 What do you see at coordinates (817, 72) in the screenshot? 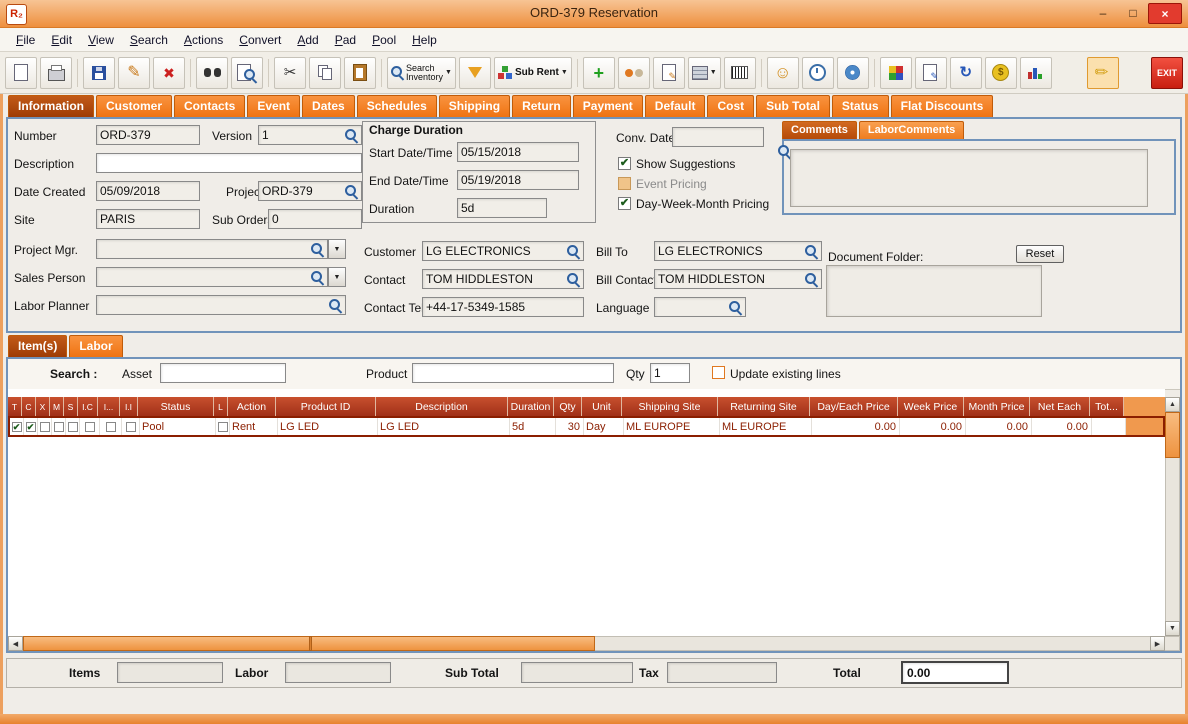
I see `history-button` at bounding box center [817, 72].